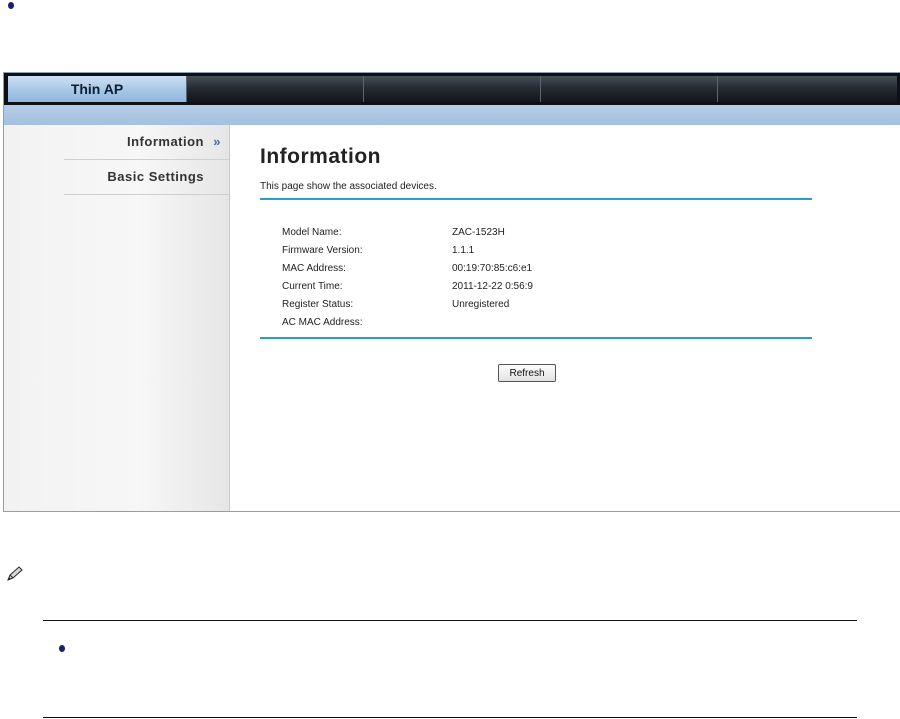 The image size is (900, 719). Describe the element at coordinates (463, 250) in the screenshot. I see `field-value: 1.1.1` at that location.